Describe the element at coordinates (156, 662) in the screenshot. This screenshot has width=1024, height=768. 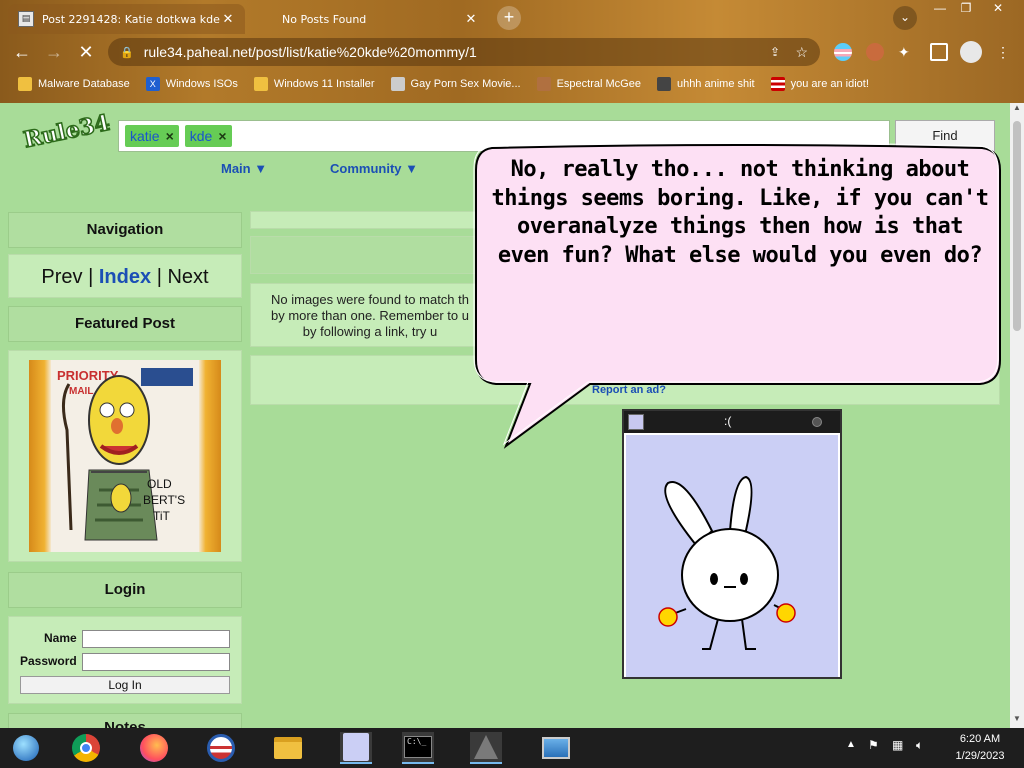
I see `password-input` at that location.